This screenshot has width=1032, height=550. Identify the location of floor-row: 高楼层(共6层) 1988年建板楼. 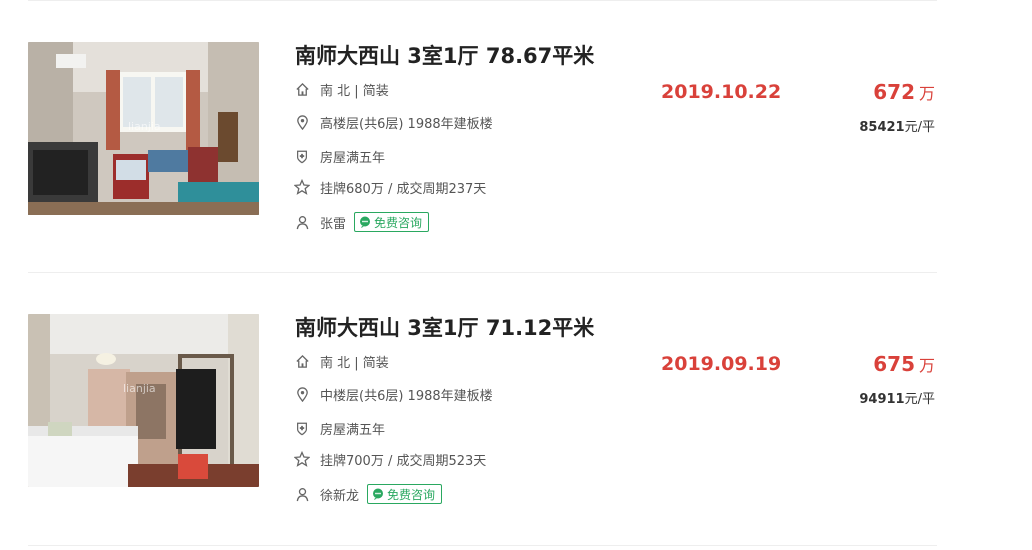
(393, 122).